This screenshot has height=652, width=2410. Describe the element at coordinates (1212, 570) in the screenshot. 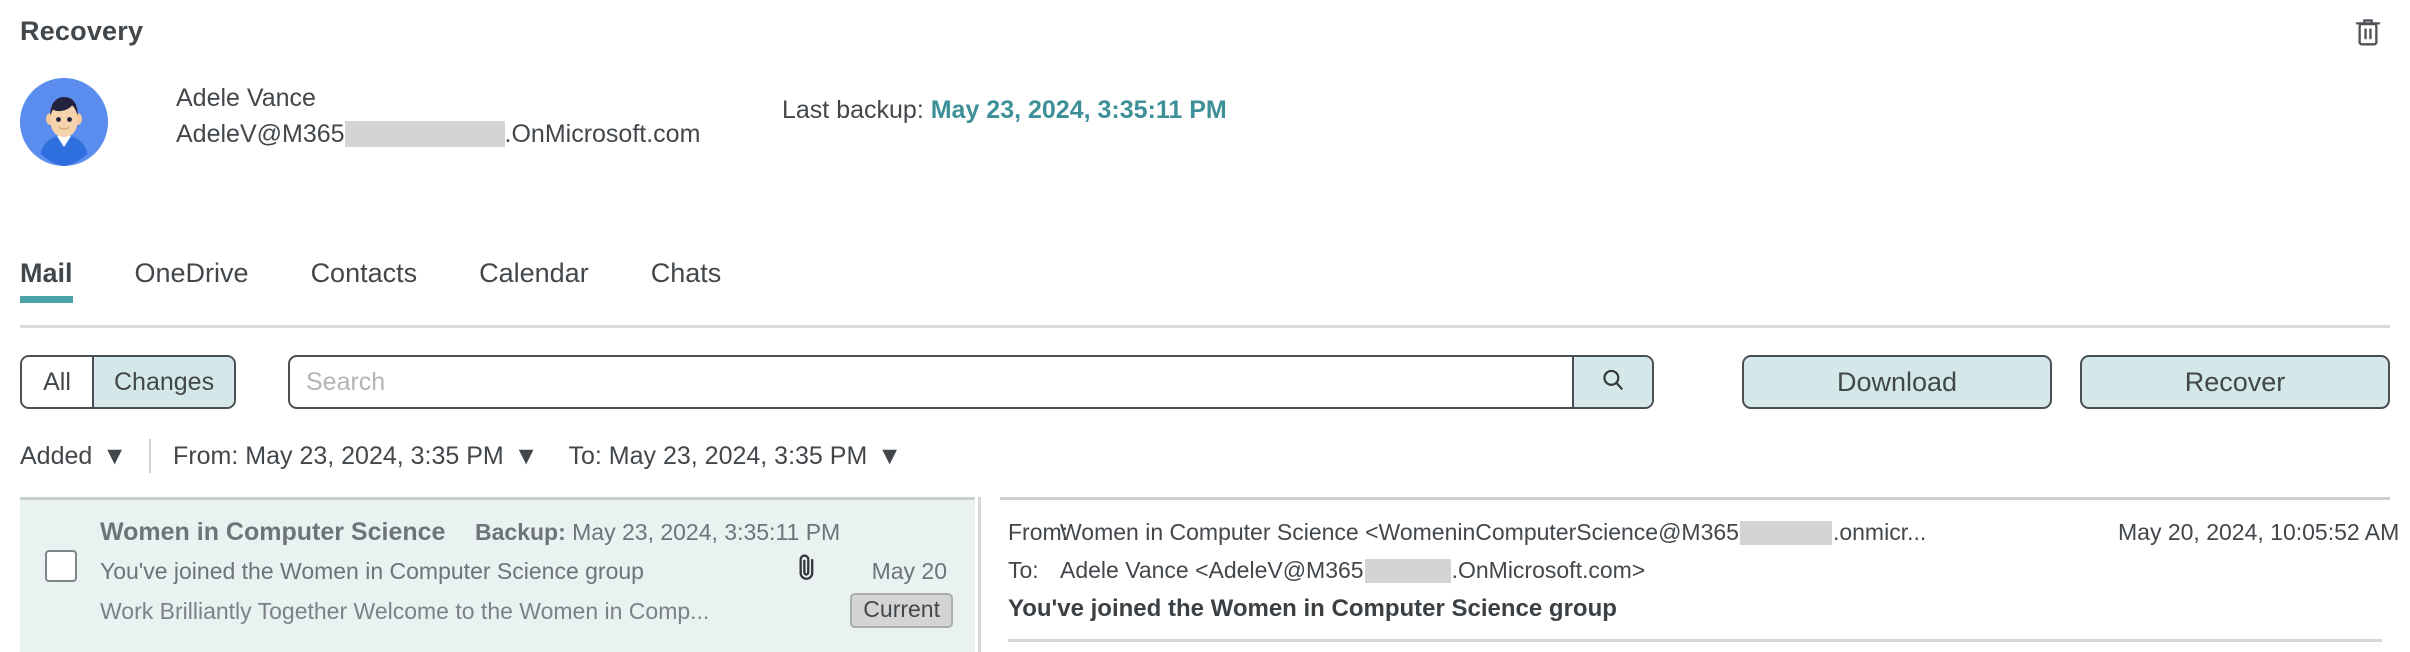

I see `detail-to-prefix: Adele Vance <AdeleV@M365` at that location.